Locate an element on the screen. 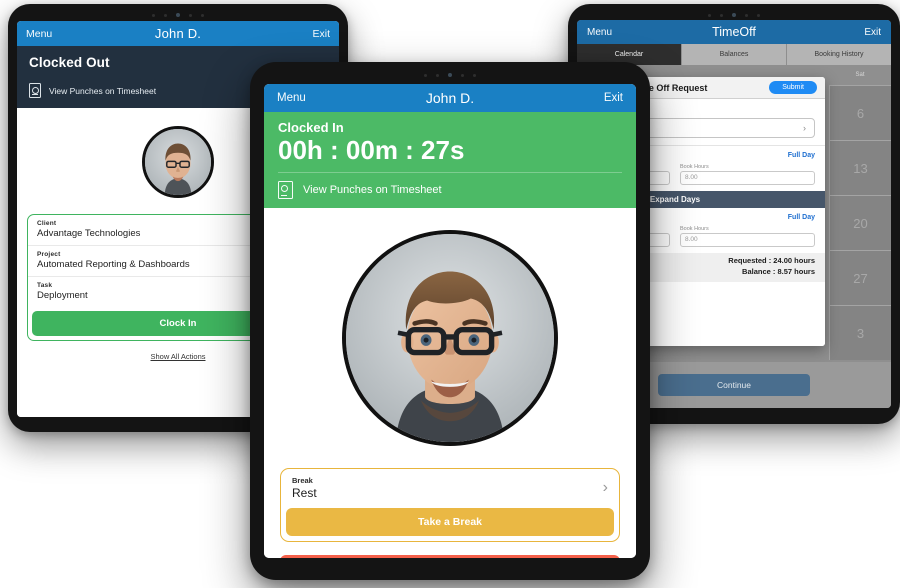  calendar-day-cell: 6 is located at coordinates (860, 112).